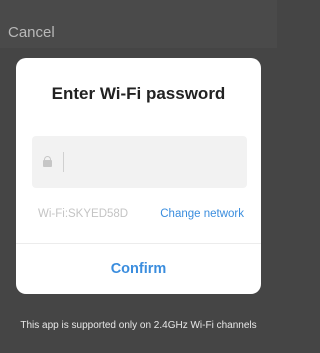 The width and height of the screenshot is (320, 353). I want to click on top-bar: Cancel, so click(138, 24).